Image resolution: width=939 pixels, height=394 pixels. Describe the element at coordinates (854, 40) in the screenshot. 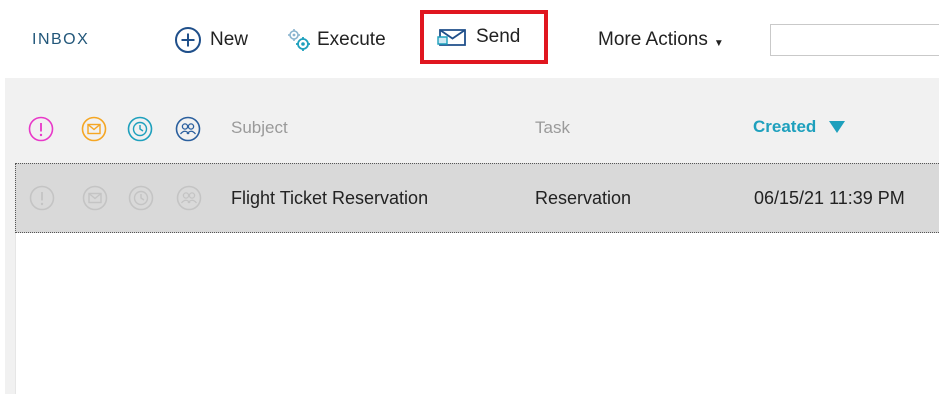

I see `search-input` at that location.